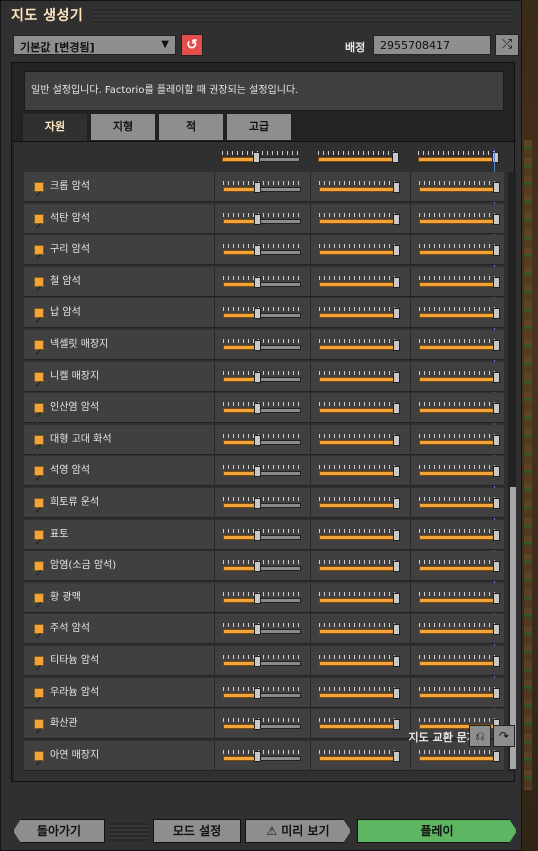  I want to click on play-button: 플레이, so click(437, 831).